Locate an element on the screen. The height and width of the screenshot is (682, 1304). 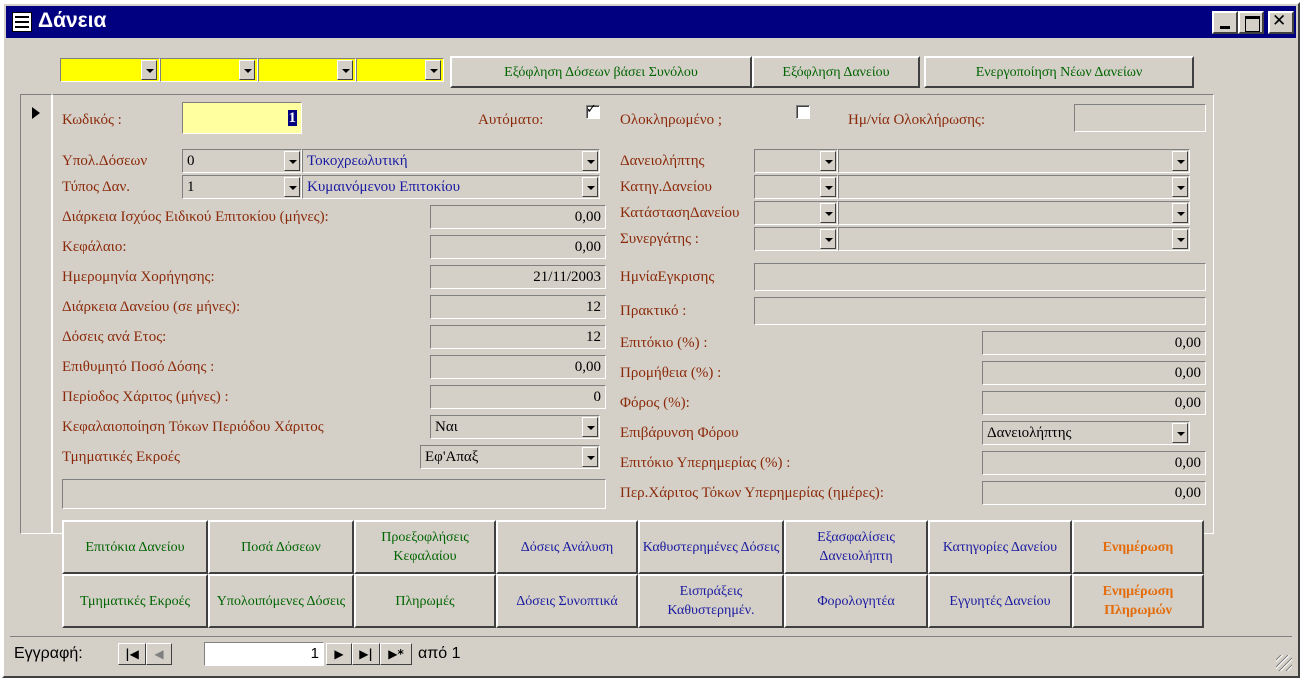
installments-summary-button: Δόσεις Συνοπτικά is located at coordinates (567, 601).